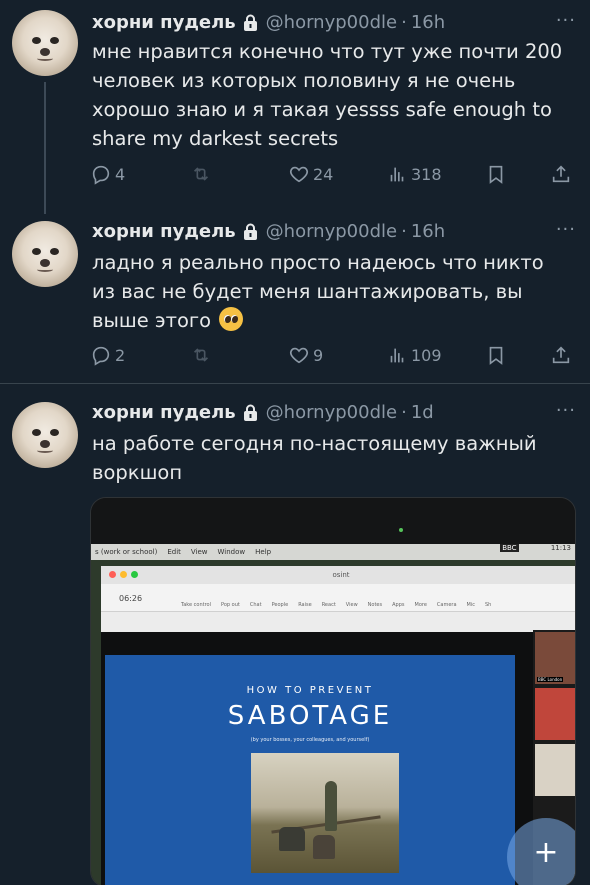  I want to click on reply-button: 2, so click(107, 355).